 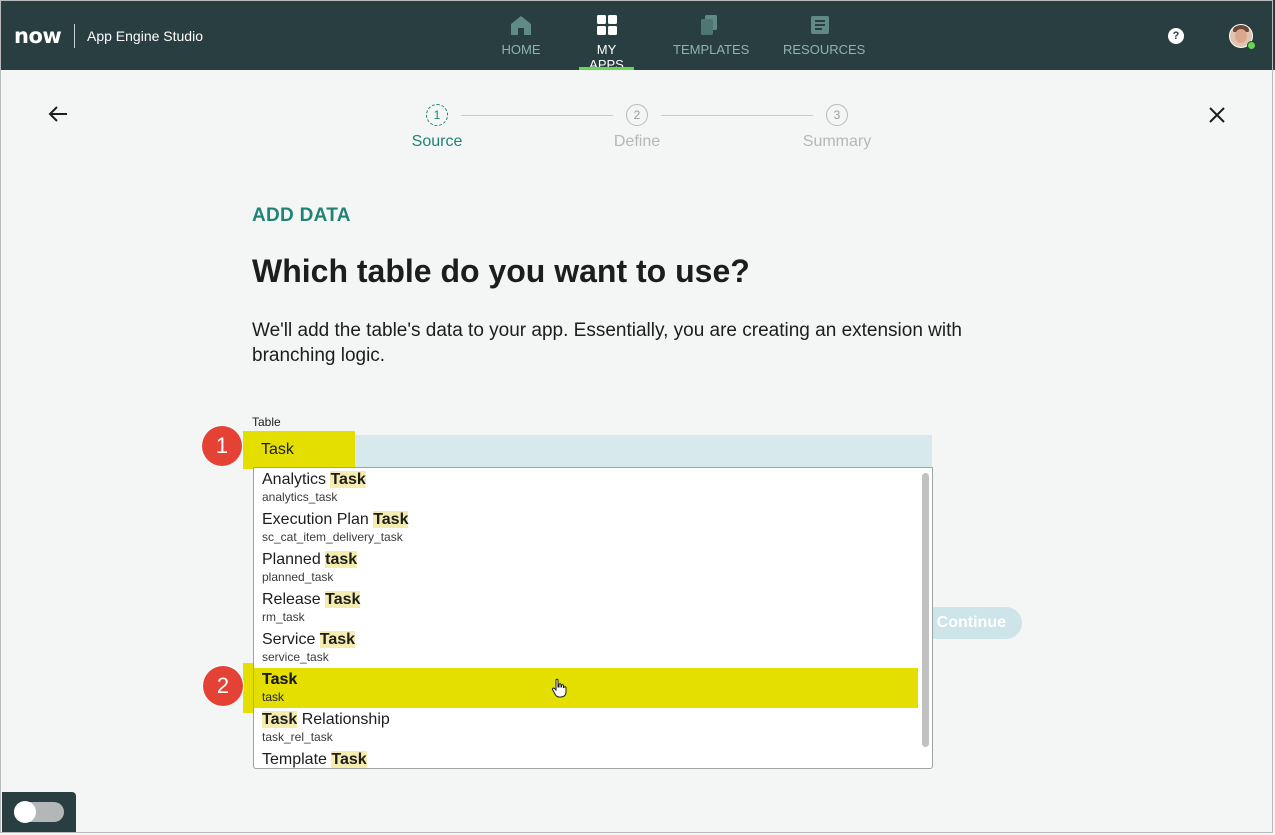 What do you see at coordinates (301, 215) in the screenshot?
I see `section-eyebrow: ADD DATA` at bounding box center [301, 215].